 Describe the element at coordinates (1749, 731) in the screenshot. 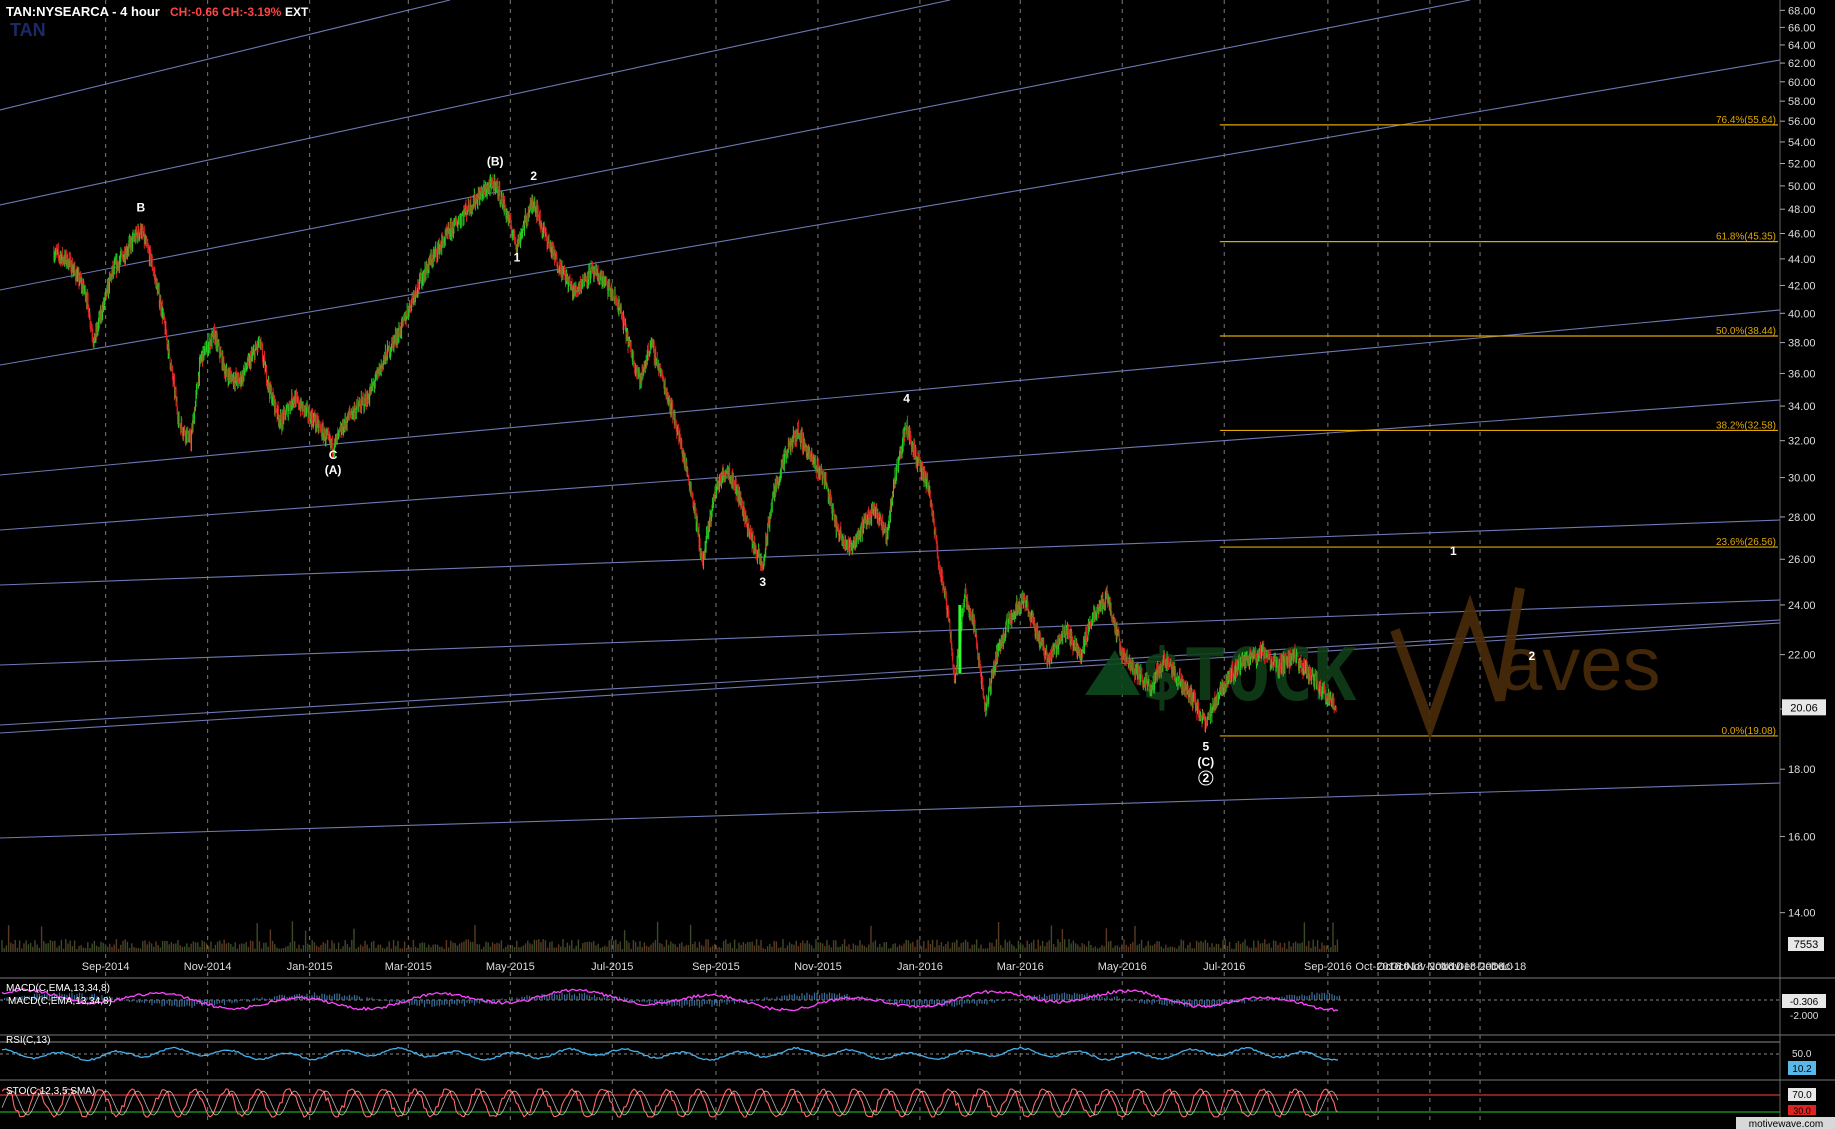

I see `fib-label: 0.0%(19.08)` at that location.